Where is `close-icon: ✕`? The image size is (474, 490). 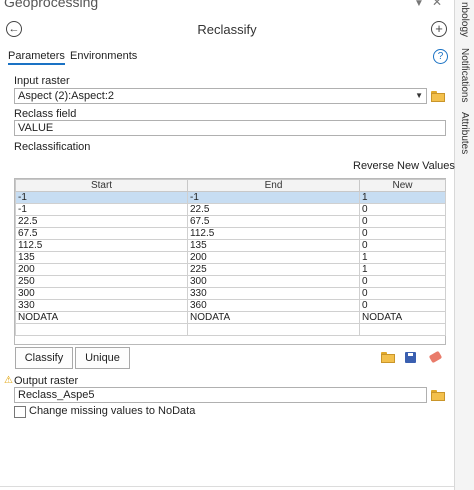 close-icon: ✕ is located at coordinates (437, 4).